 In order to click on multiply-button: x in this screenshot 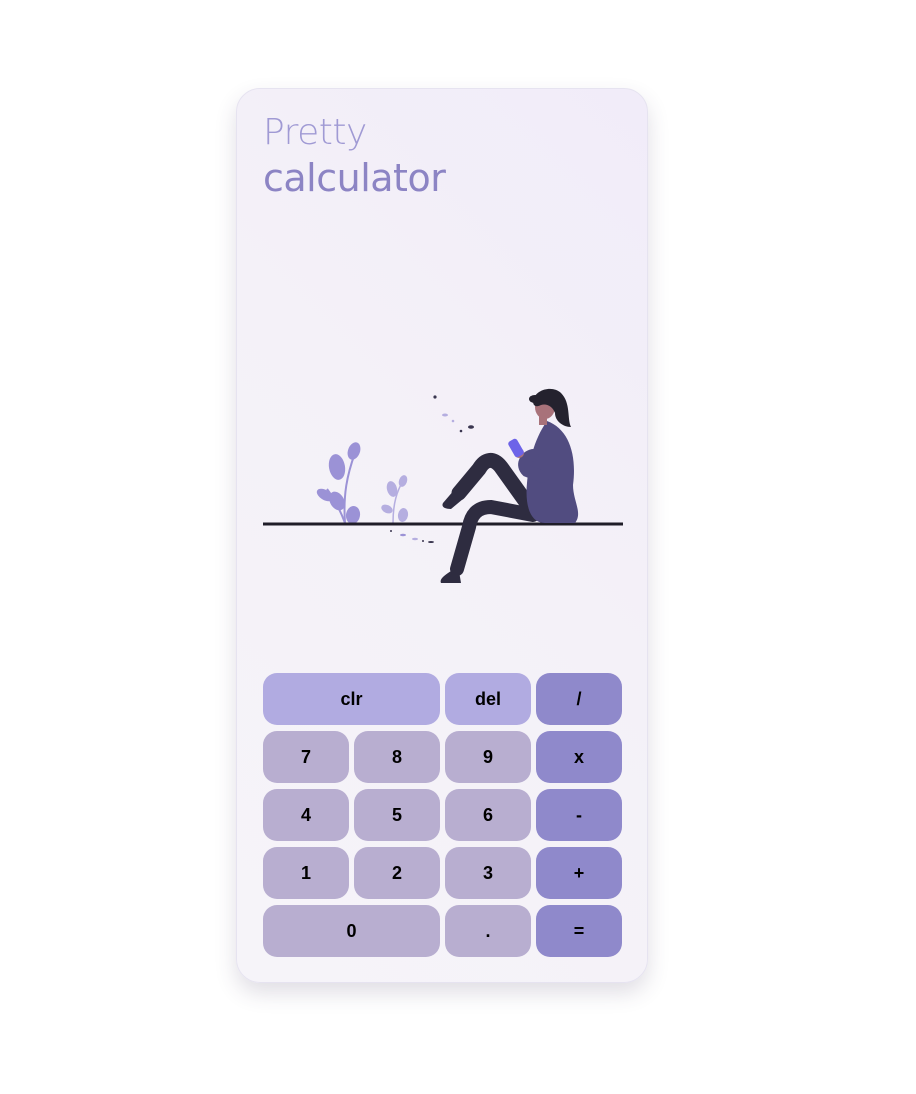, I will do `click(579, 757)`.